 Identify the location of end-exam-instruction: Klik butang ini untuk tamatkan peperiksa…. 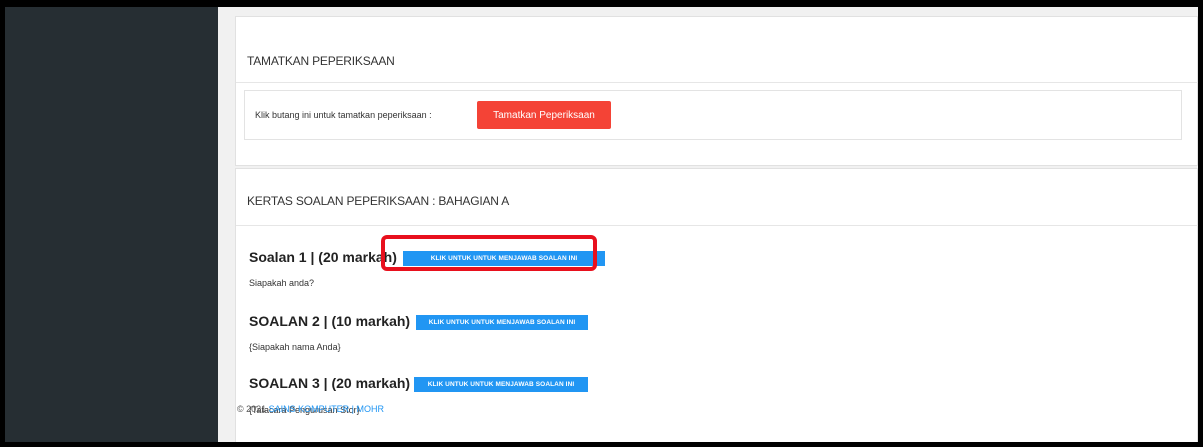
(343, 115).